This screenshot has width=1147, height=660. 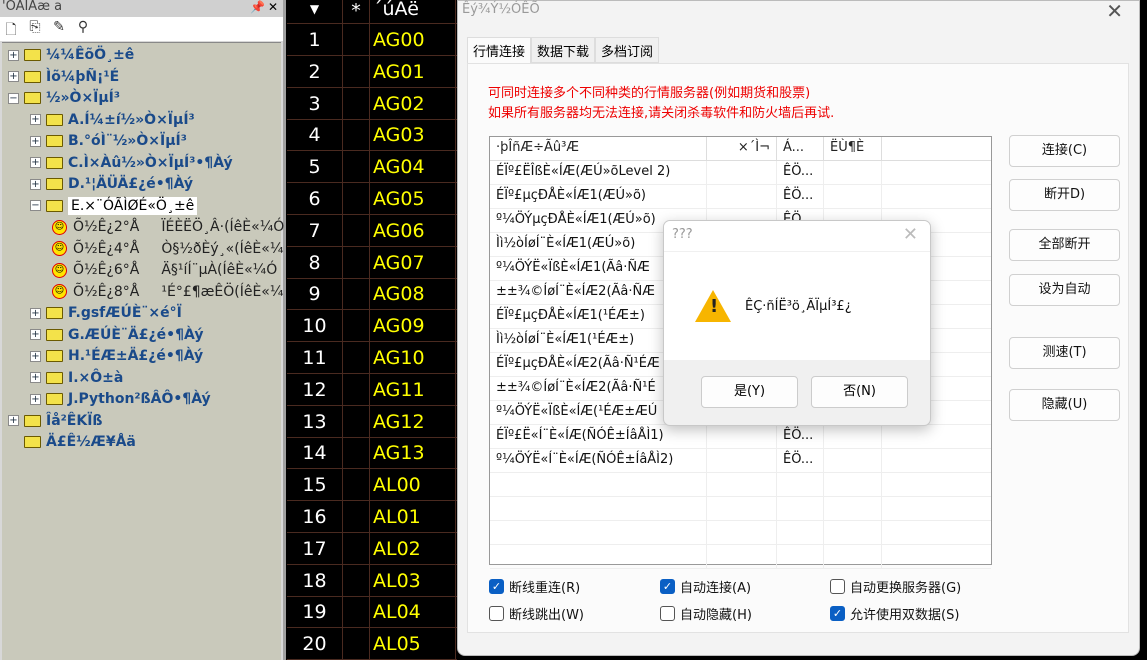 I want to click on grid-row: 5 AG04, so click(x=372, y=167).